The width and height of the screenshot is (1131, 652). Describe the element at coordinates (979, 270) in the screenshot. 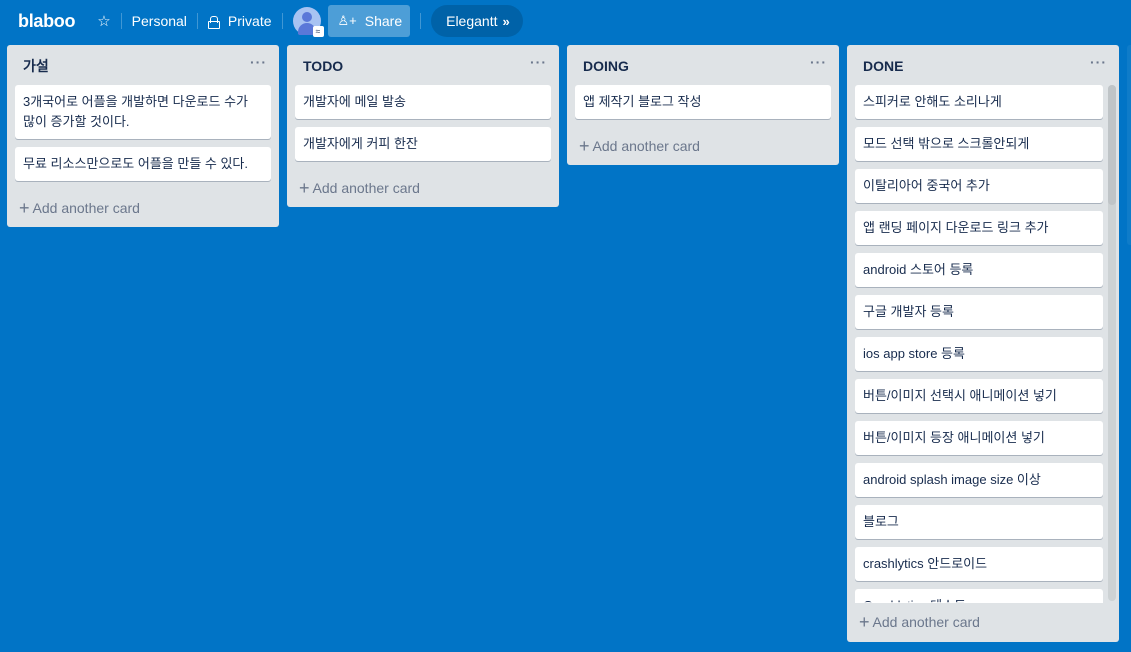

I see `card: android 스토어 등록` at that location.